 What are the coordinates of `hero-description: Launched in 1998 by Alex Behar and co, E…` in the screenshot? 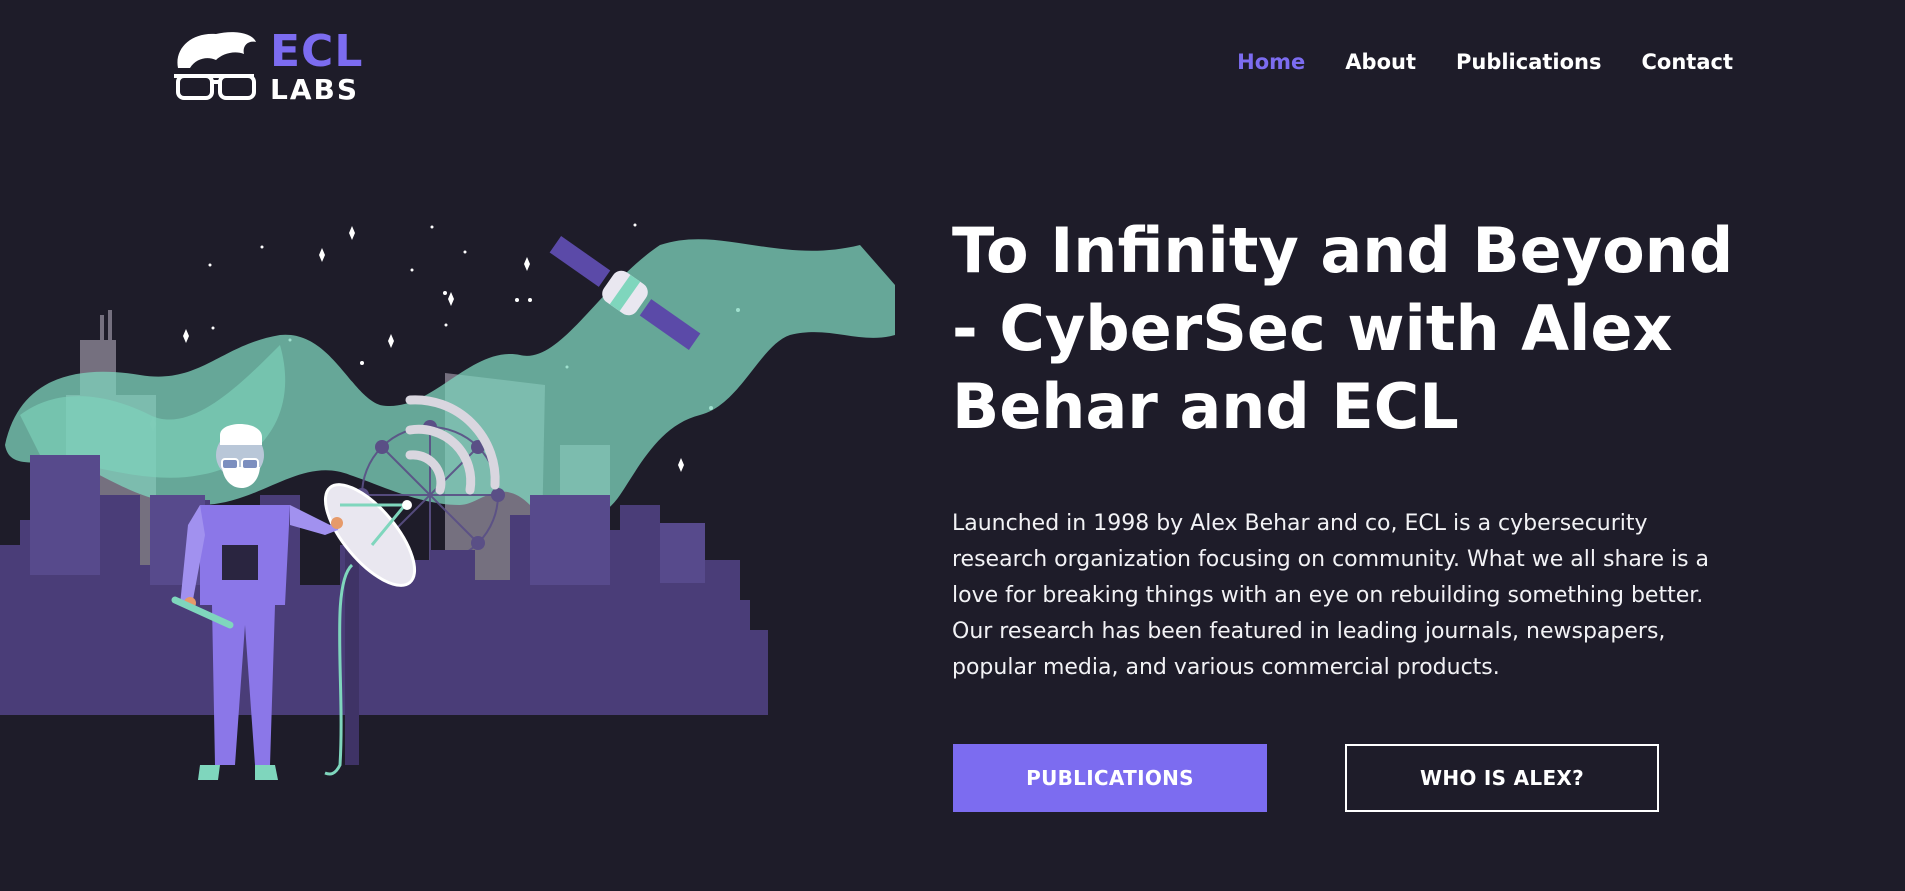 It's located at (1331, 595).